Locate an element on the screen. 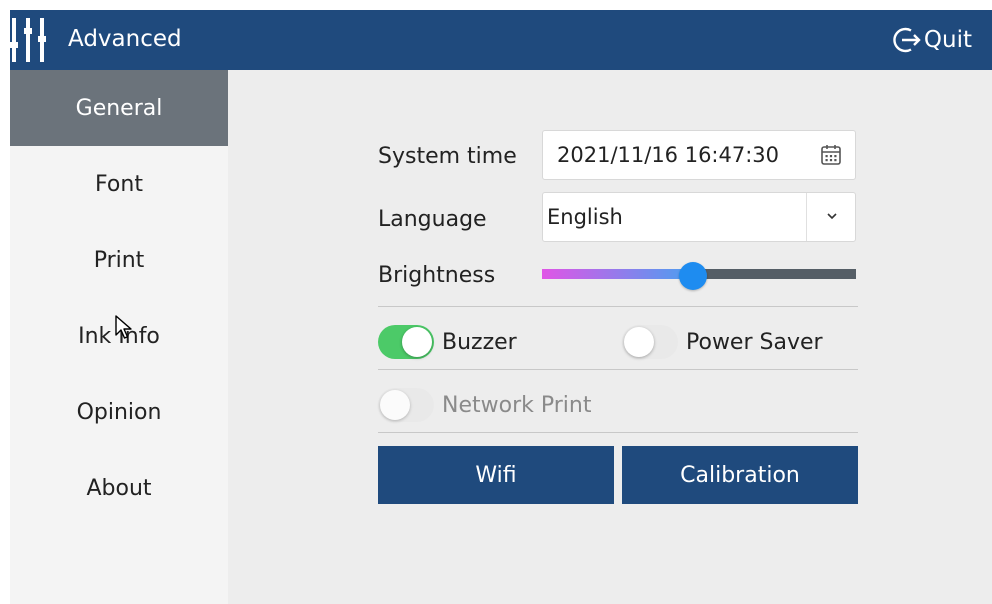 This screenshot has height=604, width=992. quit-button: Quit is located at coordinates (932, 40).